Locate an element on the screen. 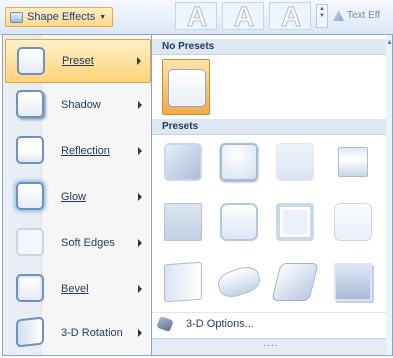  preset-10-icon is located at coordinates (239, 282).